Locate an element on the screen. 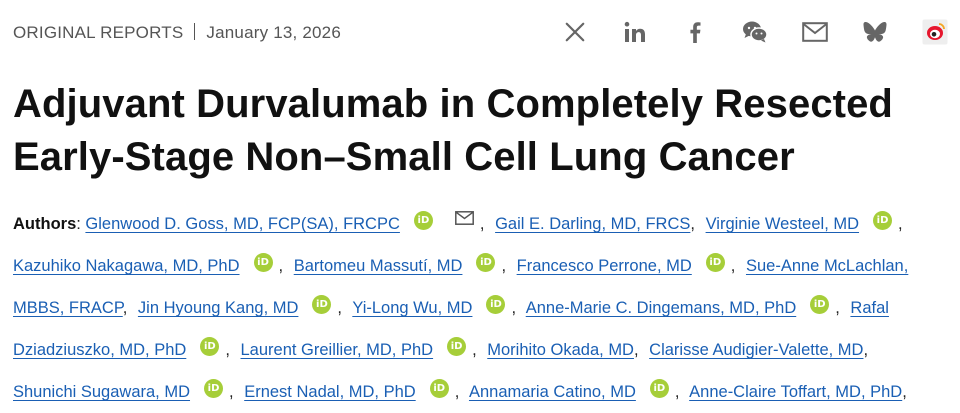 This screenshot has height=413, width=960. author-link: Shunichi Sugawara, MD is located at coordinates (101, 392).